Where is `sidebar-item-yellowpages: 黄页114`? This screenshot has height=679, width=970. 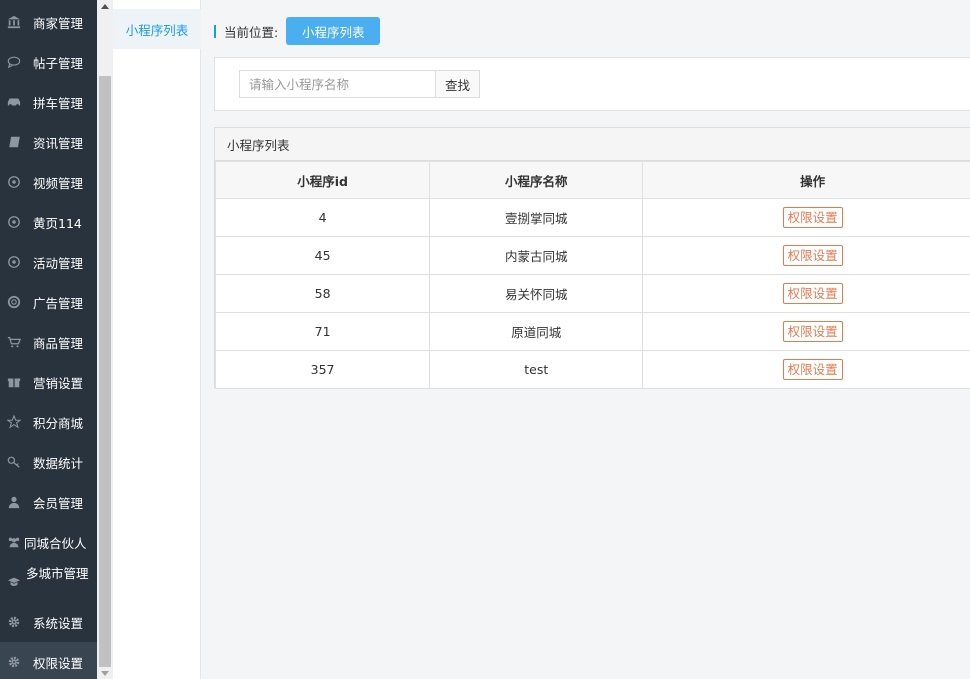
sidebar-item-yellowpages: 黄页114 is located at coordinates (48, 222).